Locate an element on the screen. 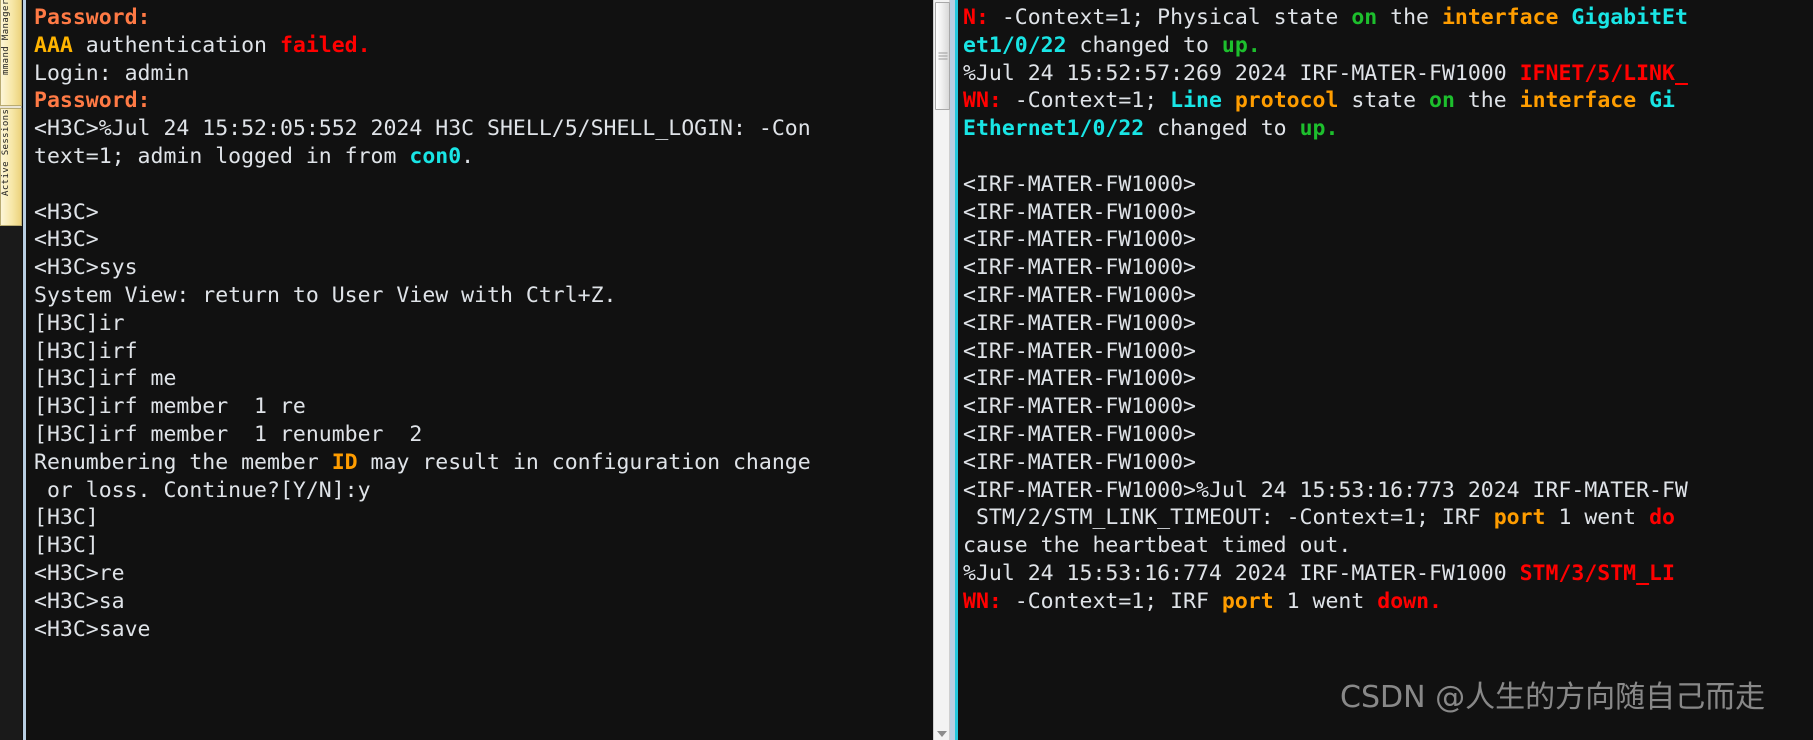 Image resolution: width=1813 pixels, height=740 pixels. scrollbar-grip-icon is located at coordinates (942, 56).